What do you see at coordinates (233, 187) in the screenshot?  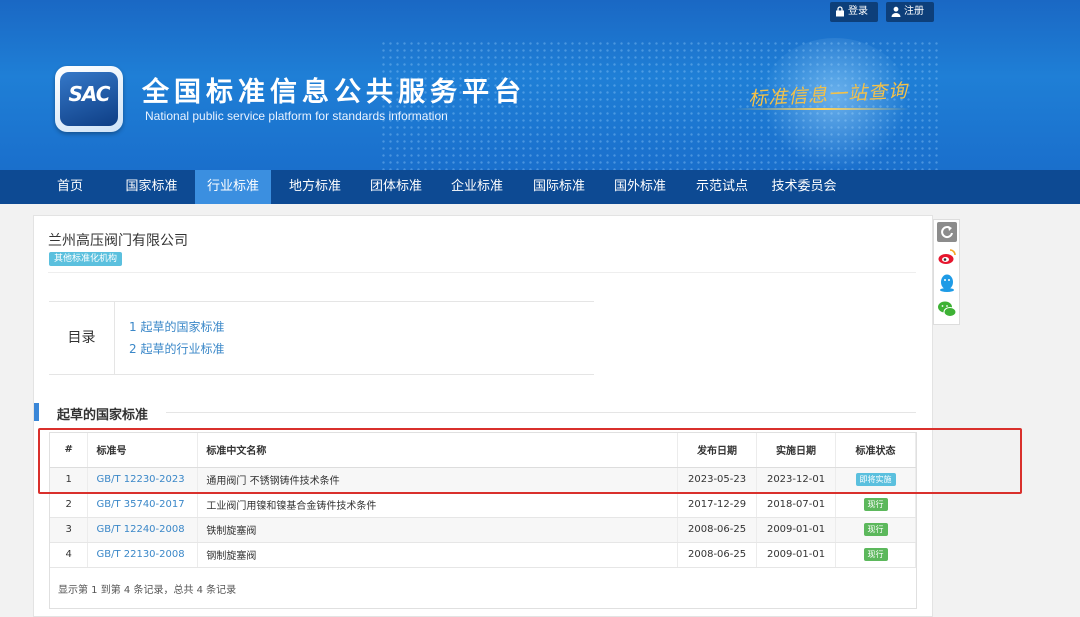 I see `nav-item-industry: 行业标准` at bounding box center [233, 187].